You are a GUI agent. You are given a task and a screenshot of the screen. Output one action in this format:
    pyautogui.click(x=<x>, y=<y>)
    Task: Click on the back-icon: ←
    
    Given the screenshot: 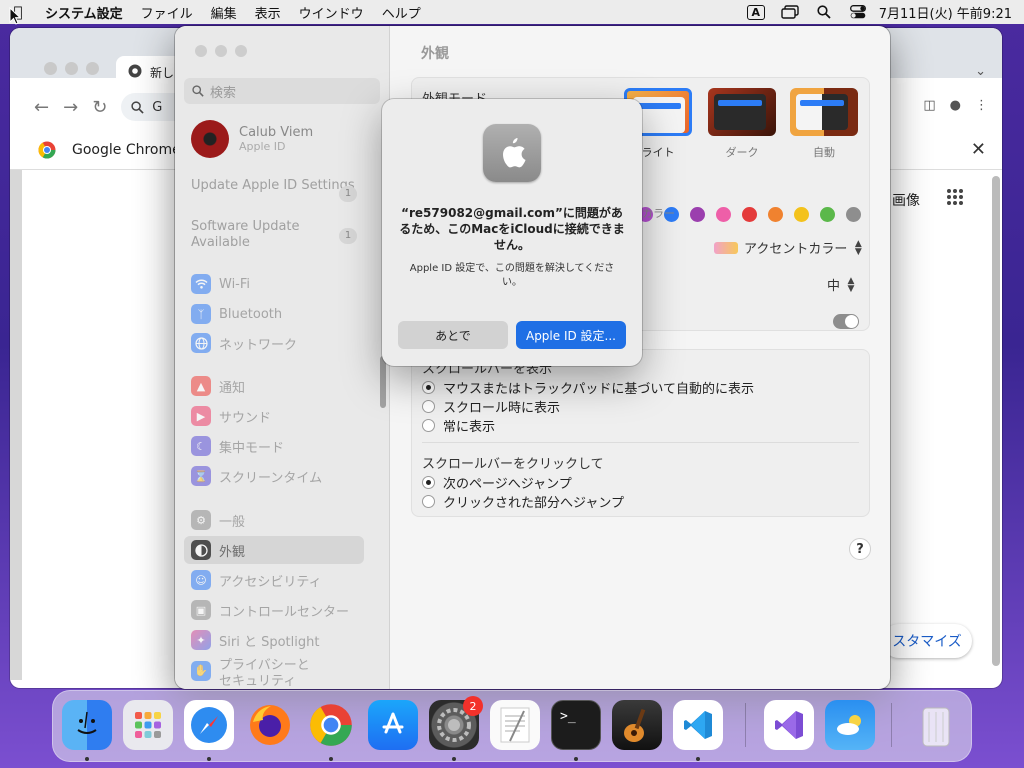 What is the action you would take?
    pyautogui.click(x=41, y=107)
    